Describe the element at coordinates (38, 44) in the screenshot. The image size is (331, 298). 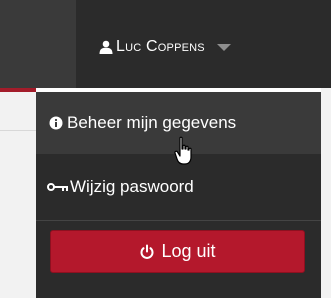
I see `page-header-left` at that location.